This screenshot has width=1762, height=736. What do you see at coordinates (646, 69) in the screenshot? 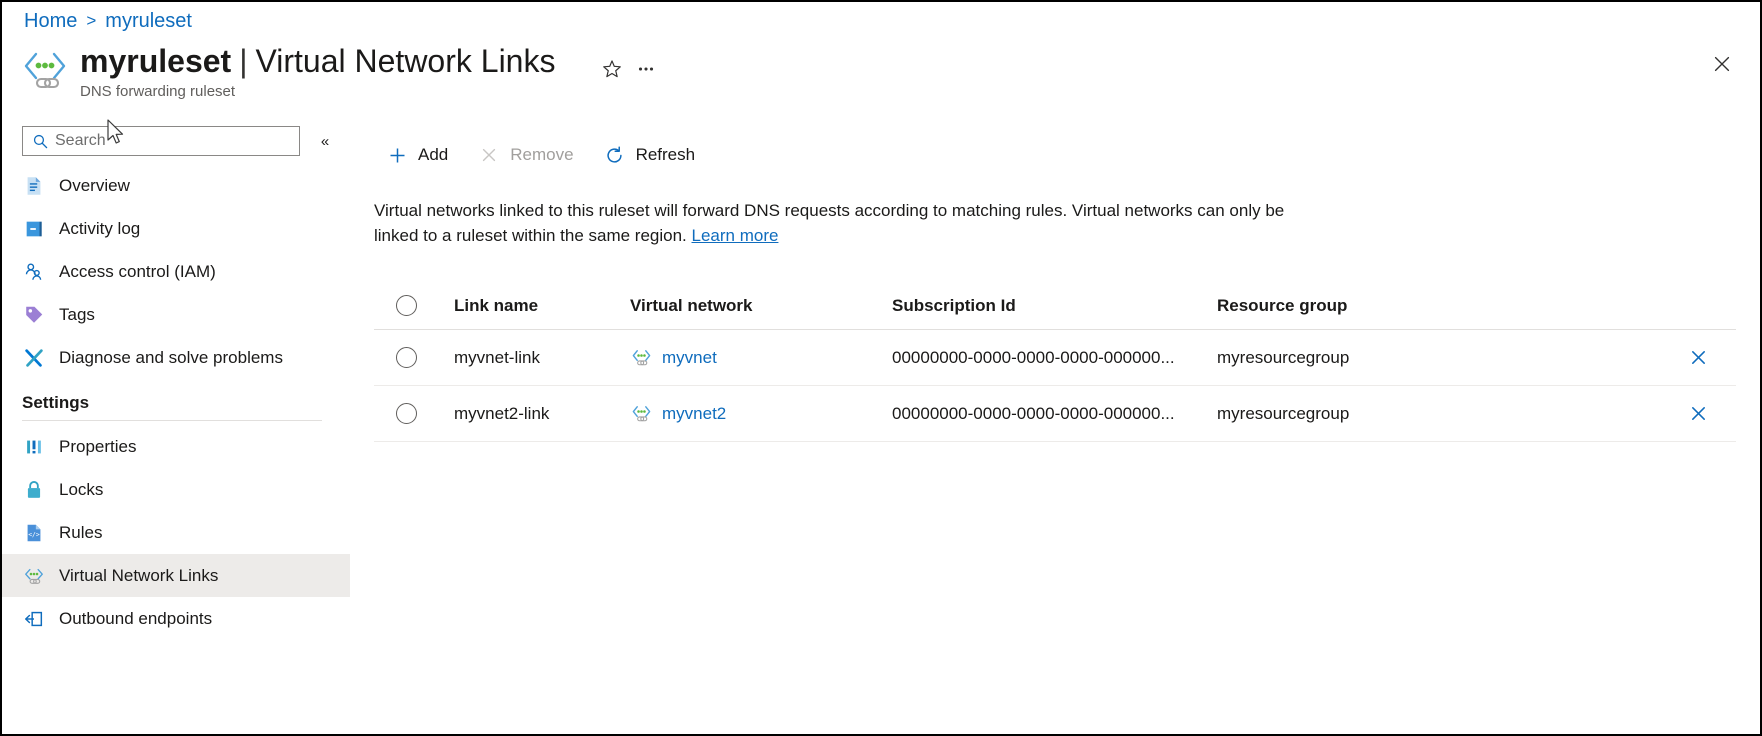
I see `ellipsis-icon` at bounding box center [646, 69].